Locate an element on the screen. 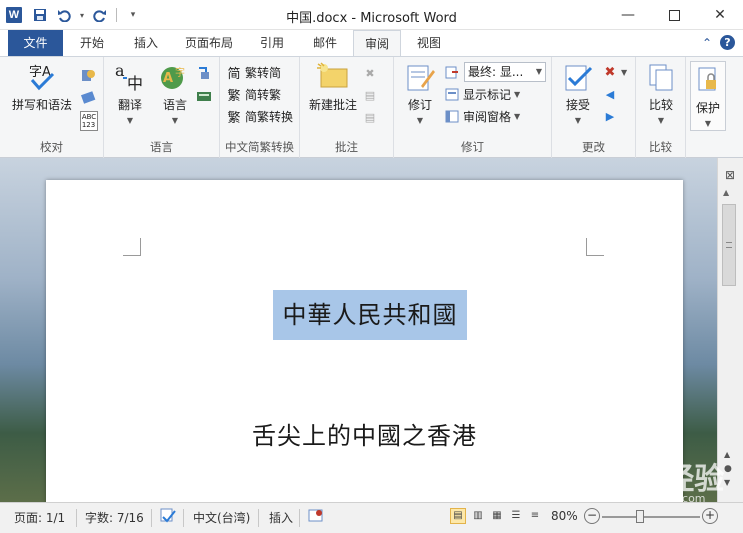  translate-tooltip-button is located at coordinates (204, 73).